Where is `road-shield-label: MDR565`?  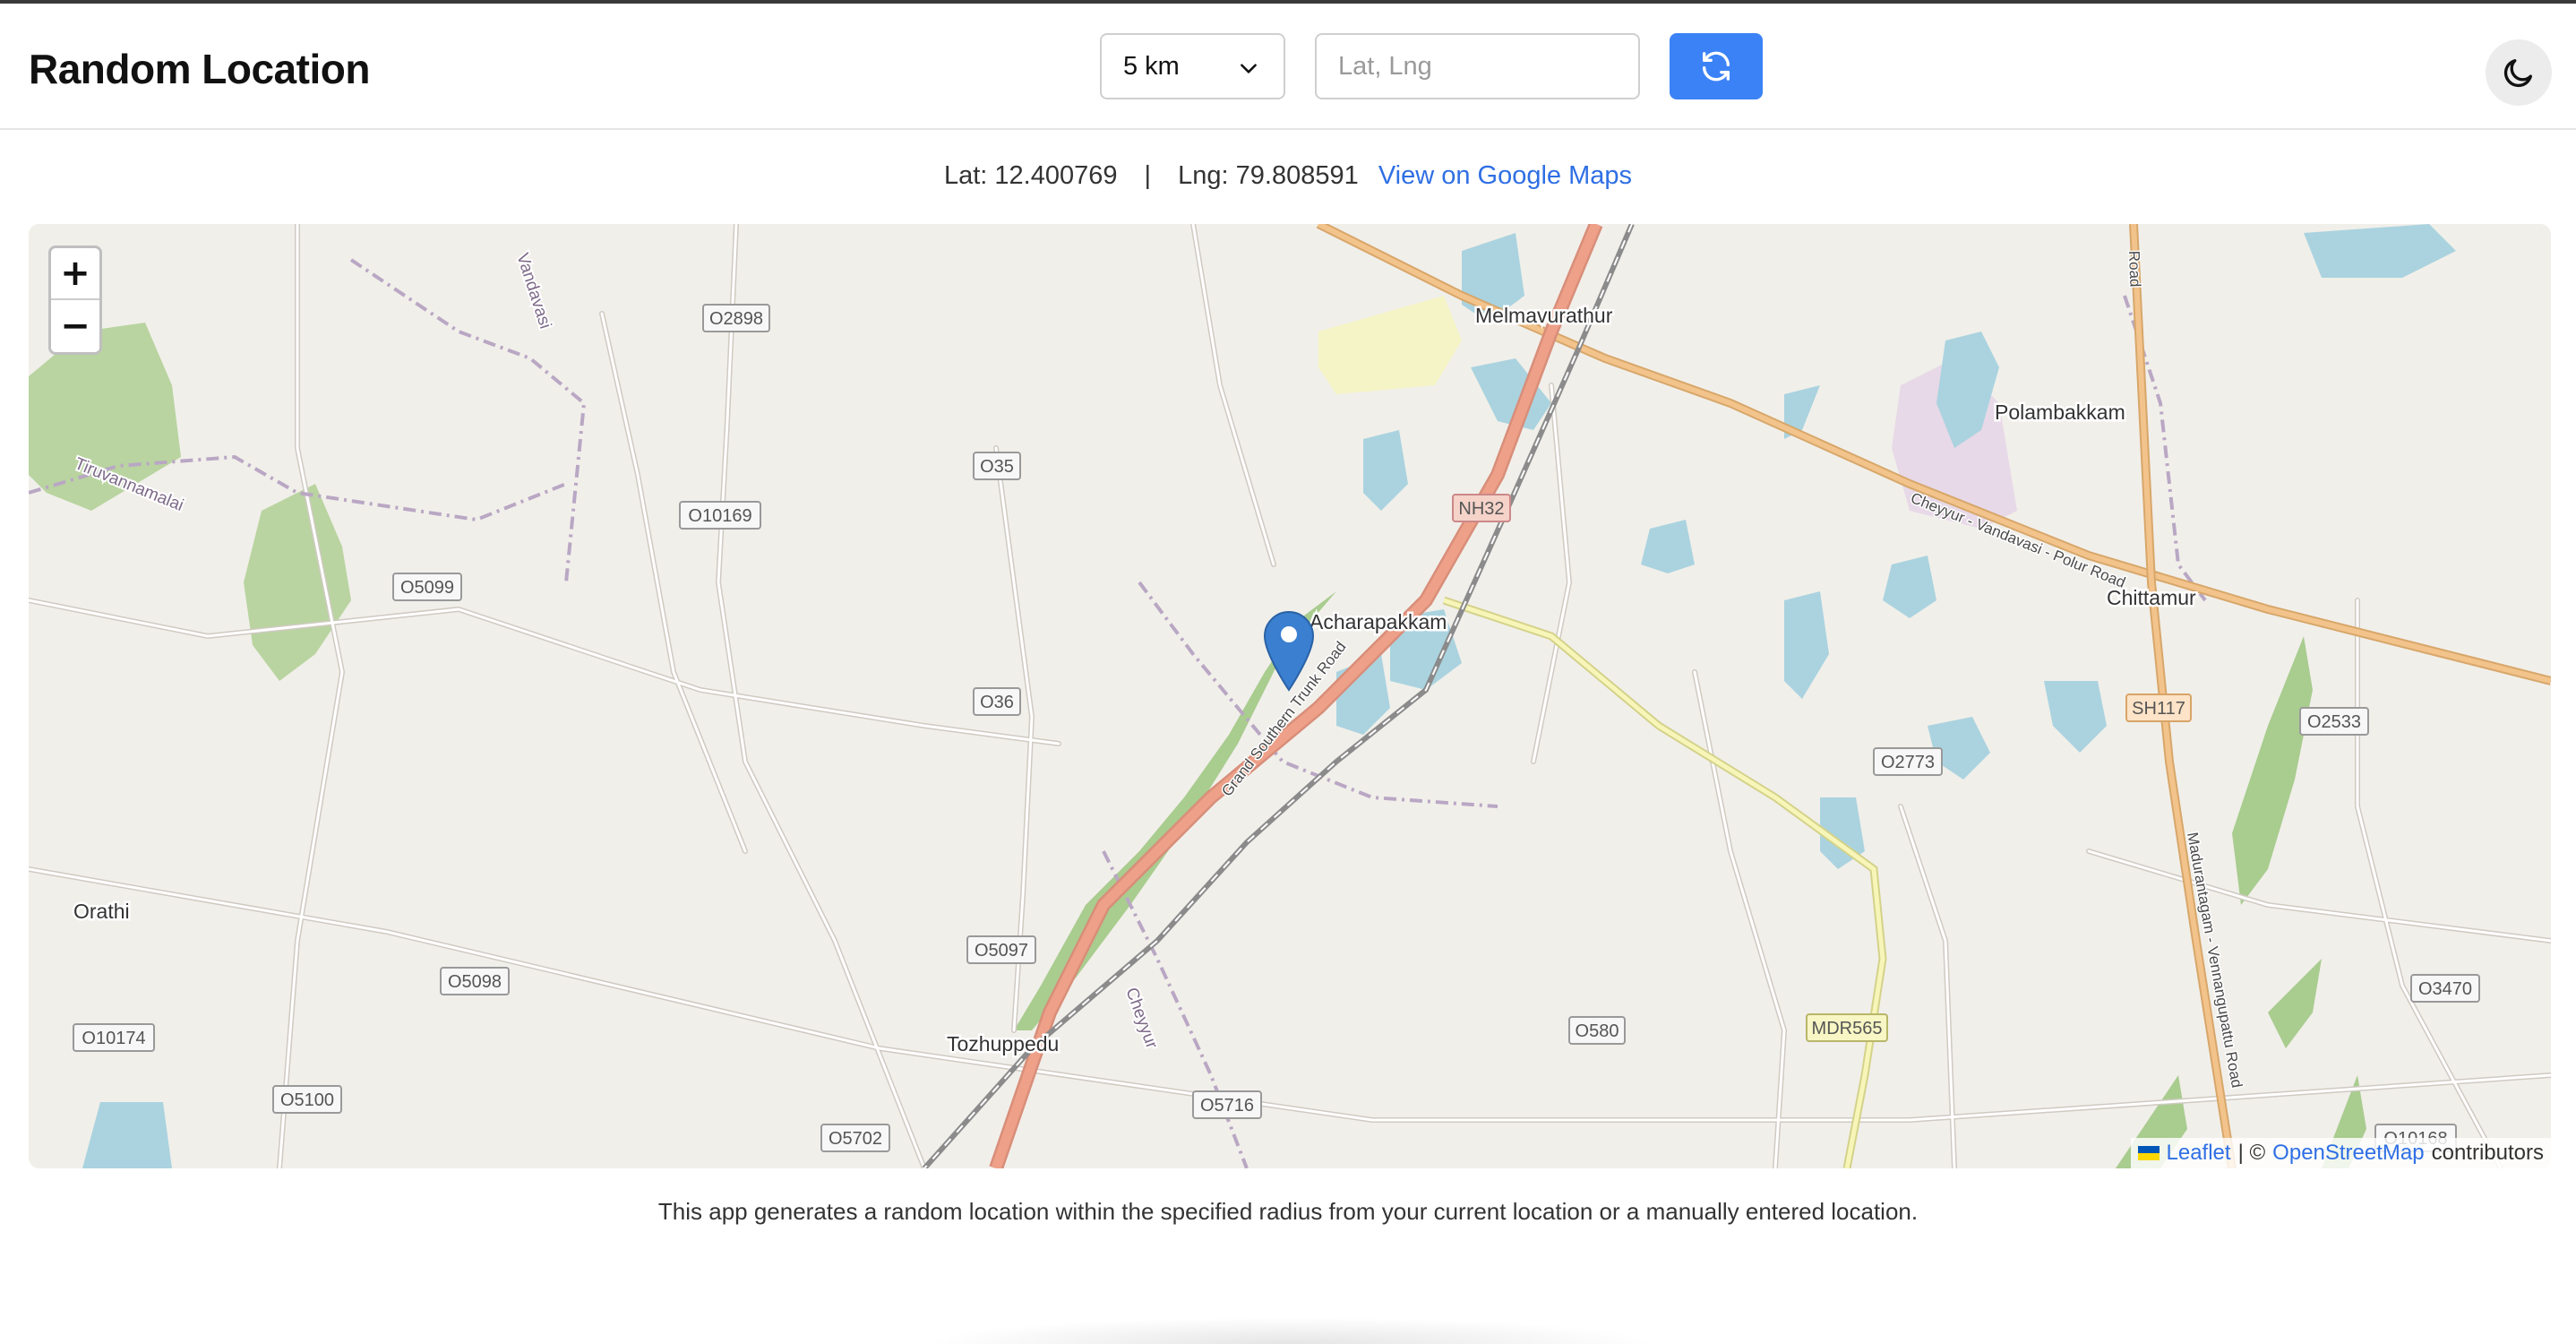 road-shield-label: MDR565 is located at coordinates (1847, 1028).